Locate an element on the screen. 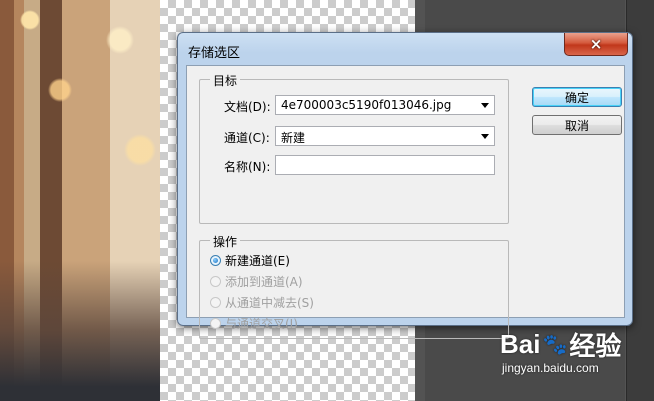  channel-select-value: 新建 is located at coordinates (293, 138).